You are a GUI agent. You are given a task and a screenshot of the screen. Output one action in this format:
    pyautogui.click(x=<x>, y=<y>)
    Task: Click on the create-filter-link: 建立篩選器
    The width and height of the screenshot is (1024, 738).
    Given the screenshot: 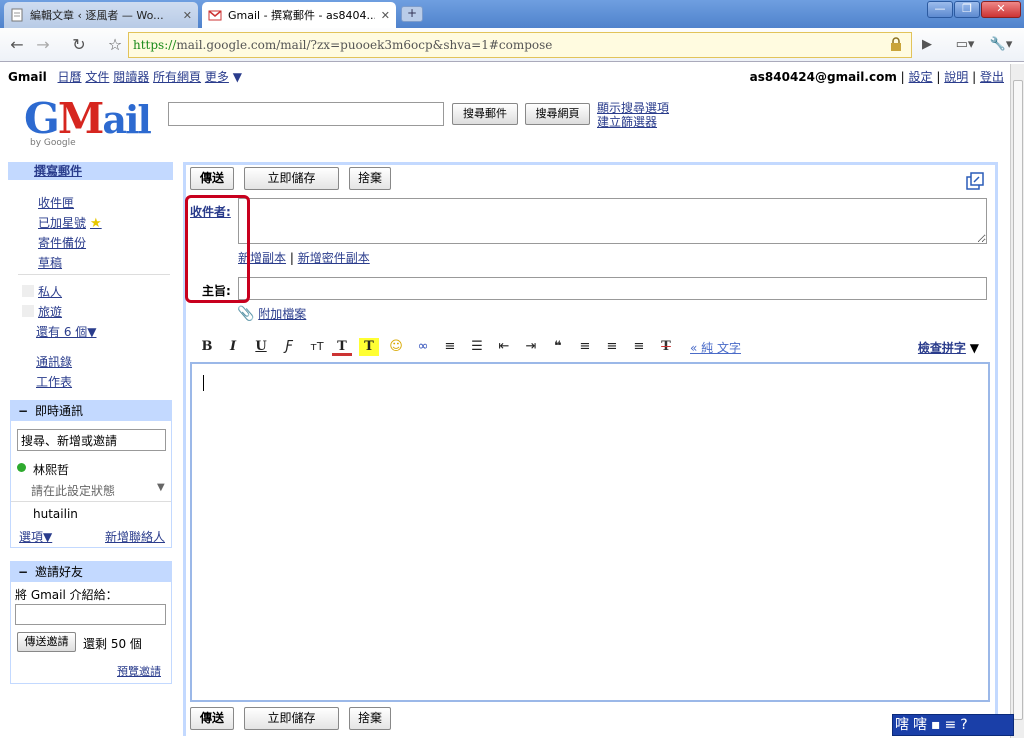 What is the action you would take?
    pyautogui.click(x=633, y=122)
    